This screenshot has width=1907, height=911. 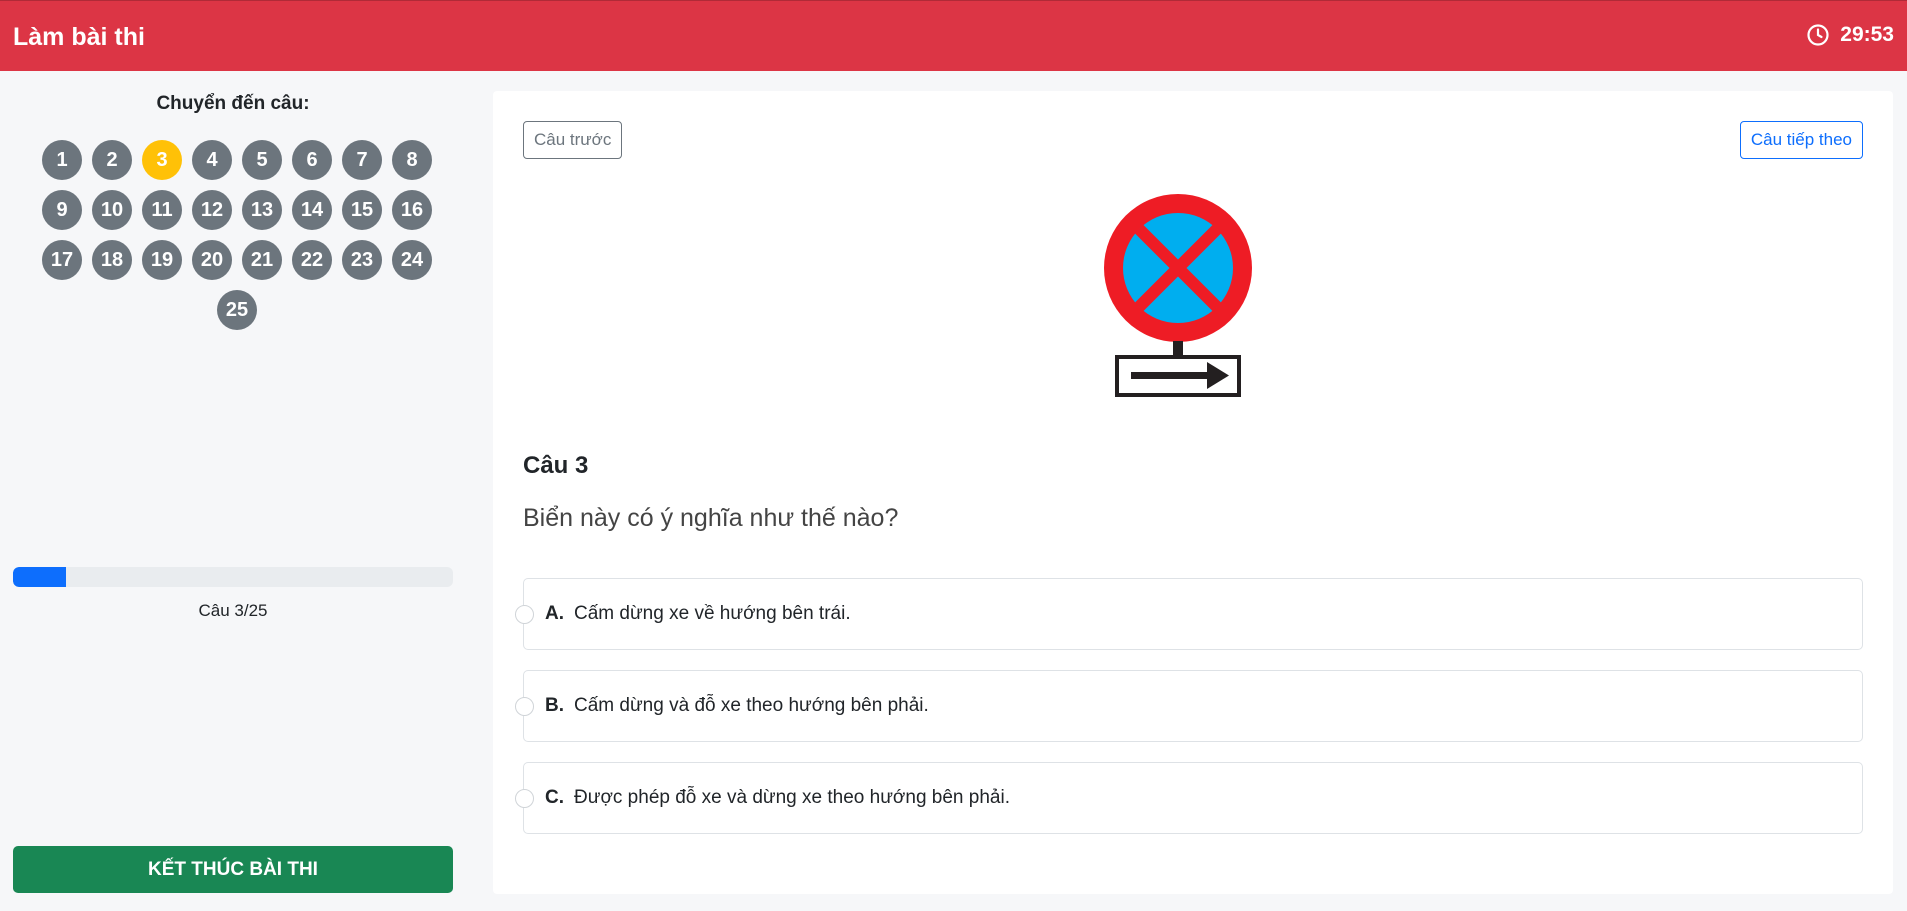 I want to click on clock-icon, so click(x=1818, y=35).